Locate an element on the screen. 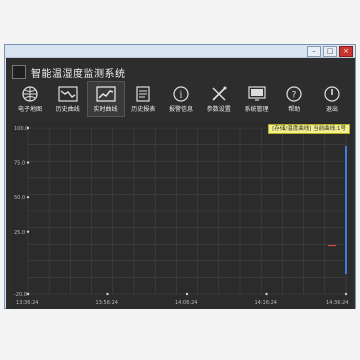 This screenshot has width=360, height=360. y-tick-label: 100.0 is located at coordinates (21, 129).